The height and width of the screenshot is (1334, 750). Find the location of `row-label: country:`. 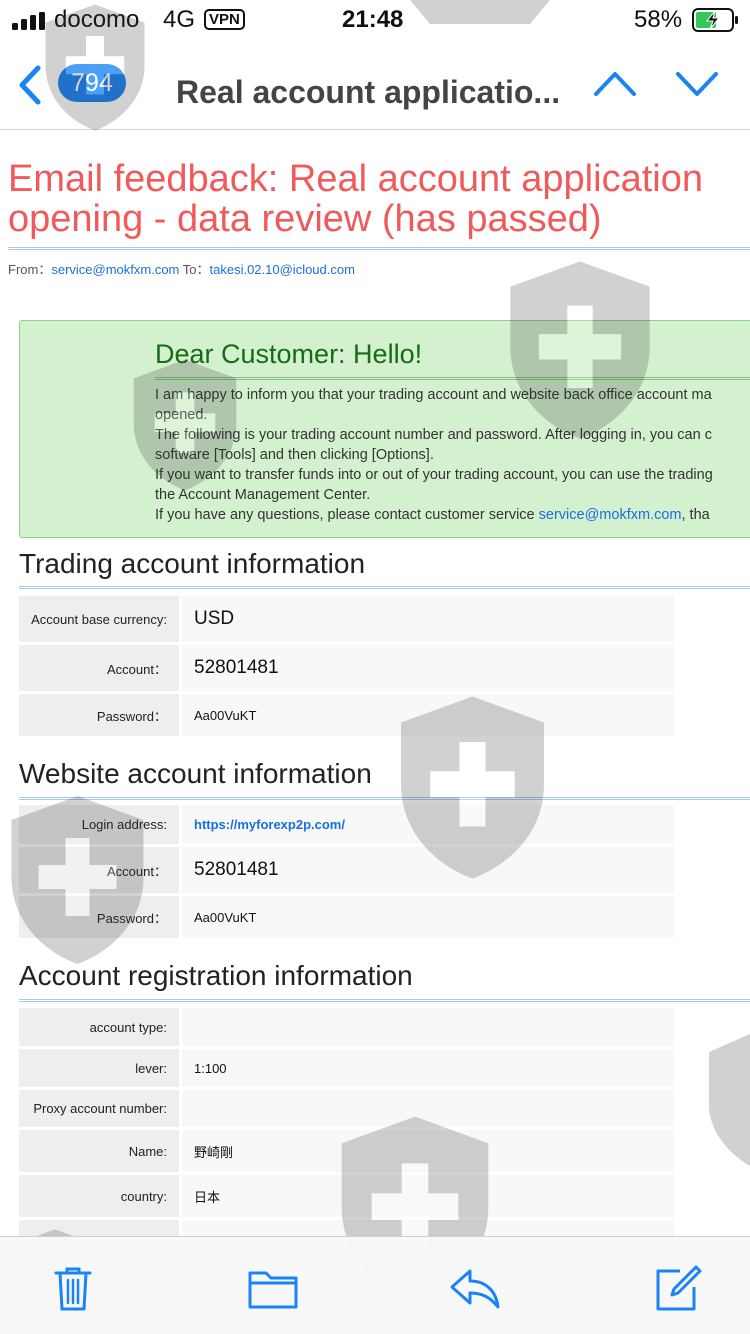

row-label: country: is located at coordinates (99, 1196).